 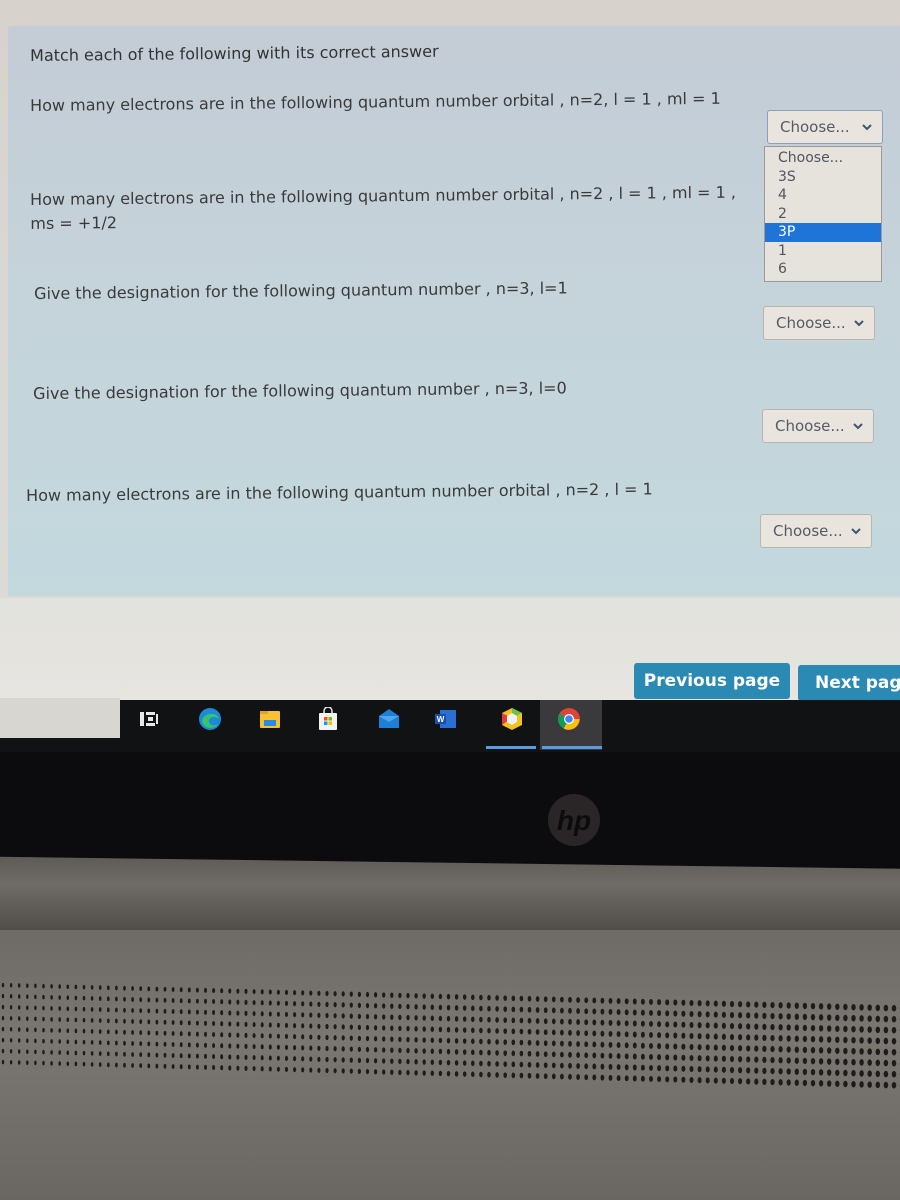 I want to click on hp-logo-text: hp, so click(x=574, y=820).